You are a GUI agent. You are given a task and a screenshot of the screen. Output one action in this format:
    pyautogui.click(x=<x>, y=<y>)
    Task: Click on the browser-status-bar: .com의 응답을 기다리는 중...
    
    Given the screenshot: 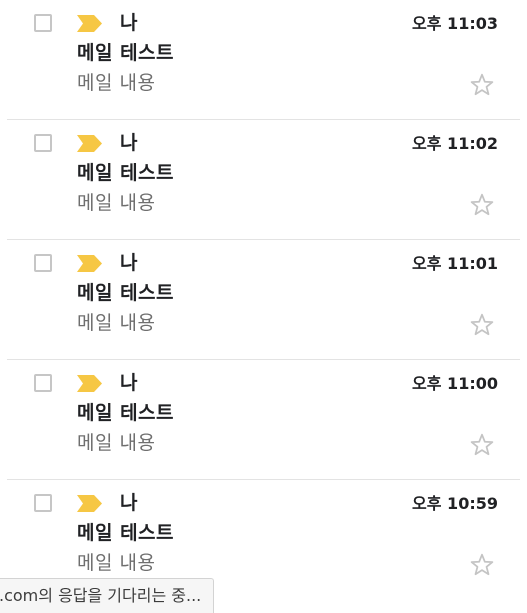 What is the action you would take?
    pyautogui.click(x=107, y=595)
    